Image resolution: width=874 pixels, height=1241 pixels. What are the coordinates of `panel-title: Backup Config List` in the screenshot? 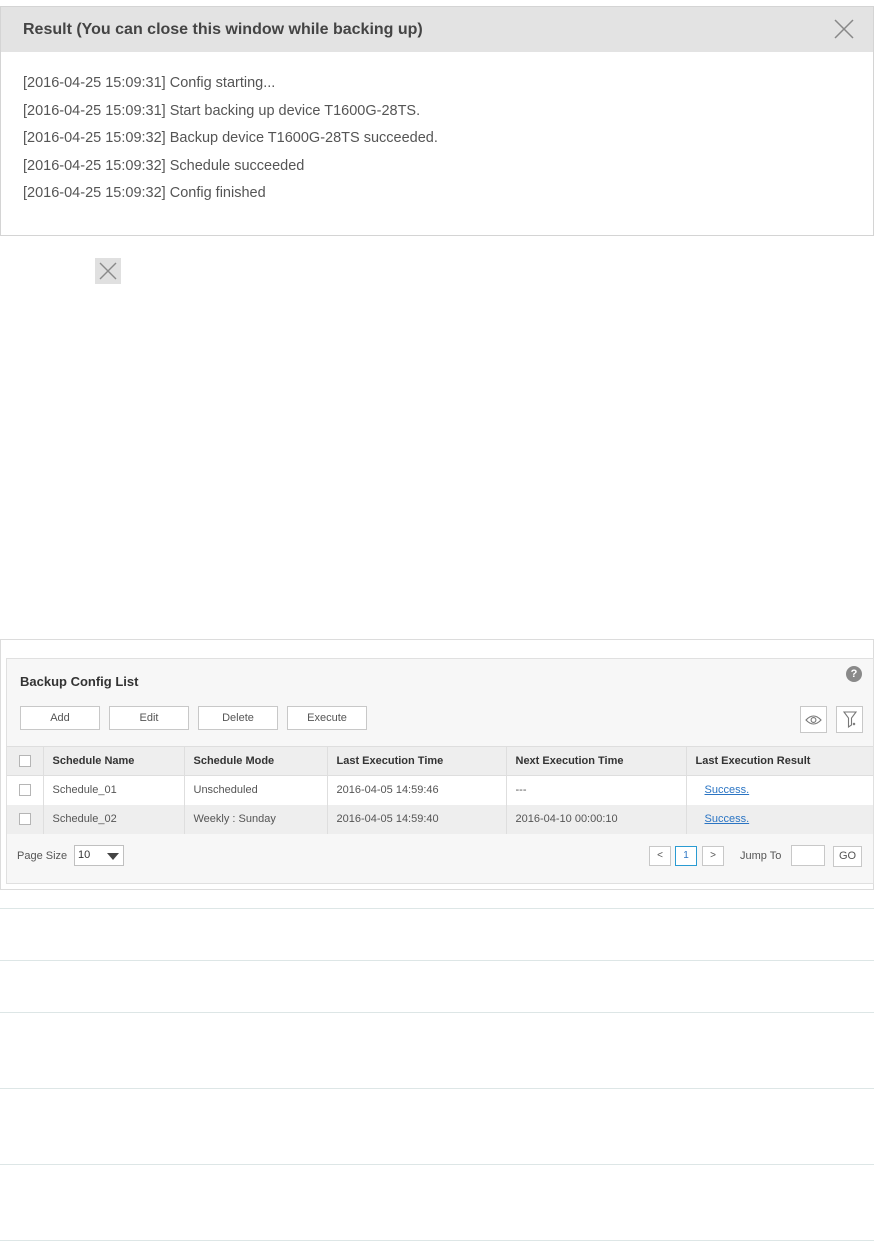 It's located at (79, 681).